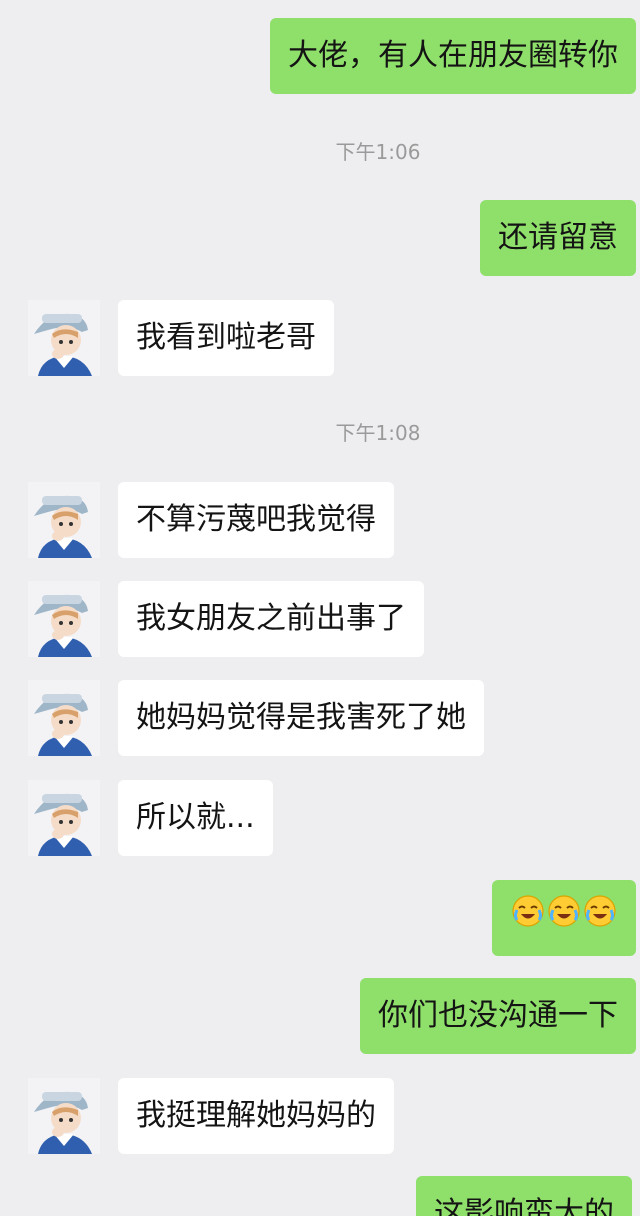  I want to click on incoming-message-bubble: 我看到啦老哥, so click(226, 338).